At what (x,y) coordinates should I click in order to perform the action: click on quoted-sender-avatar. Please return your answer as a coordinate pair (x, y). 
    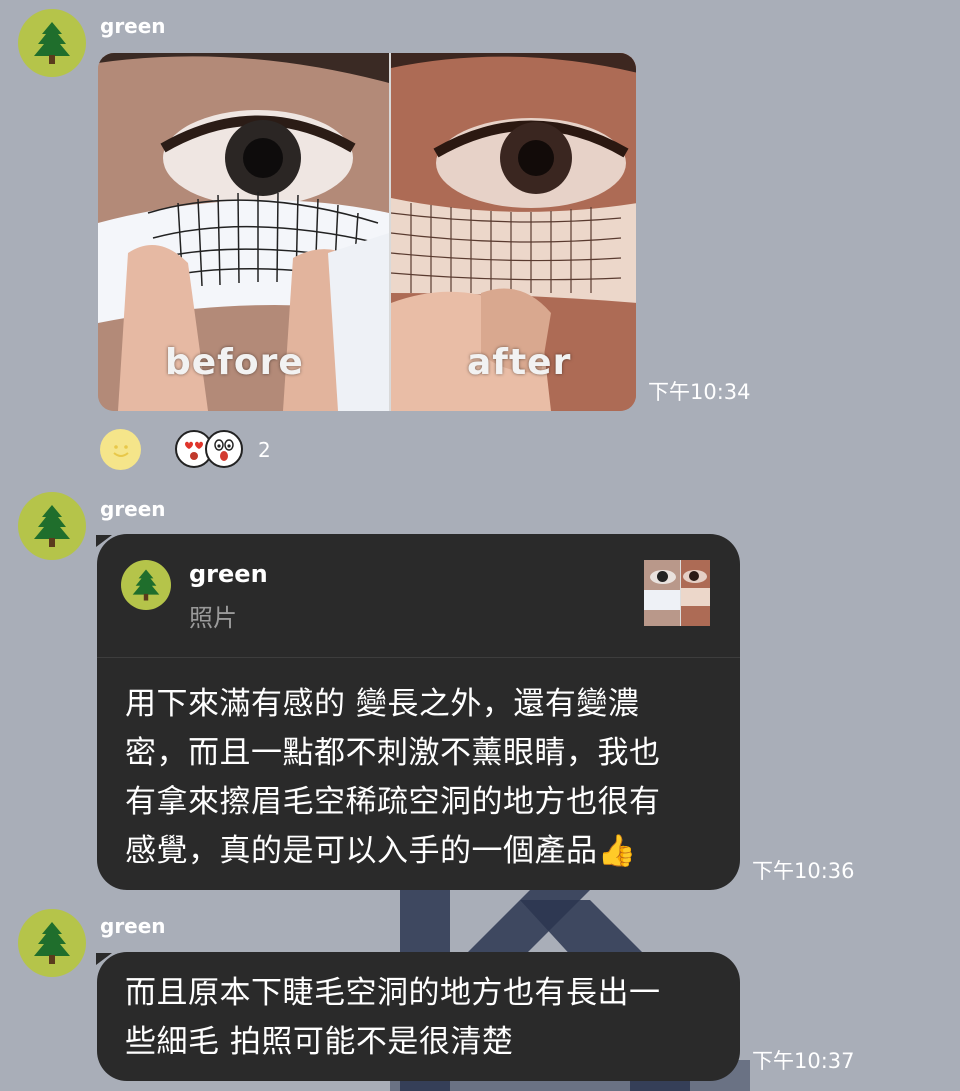
    Looking at the image, I should click on (146, 585).